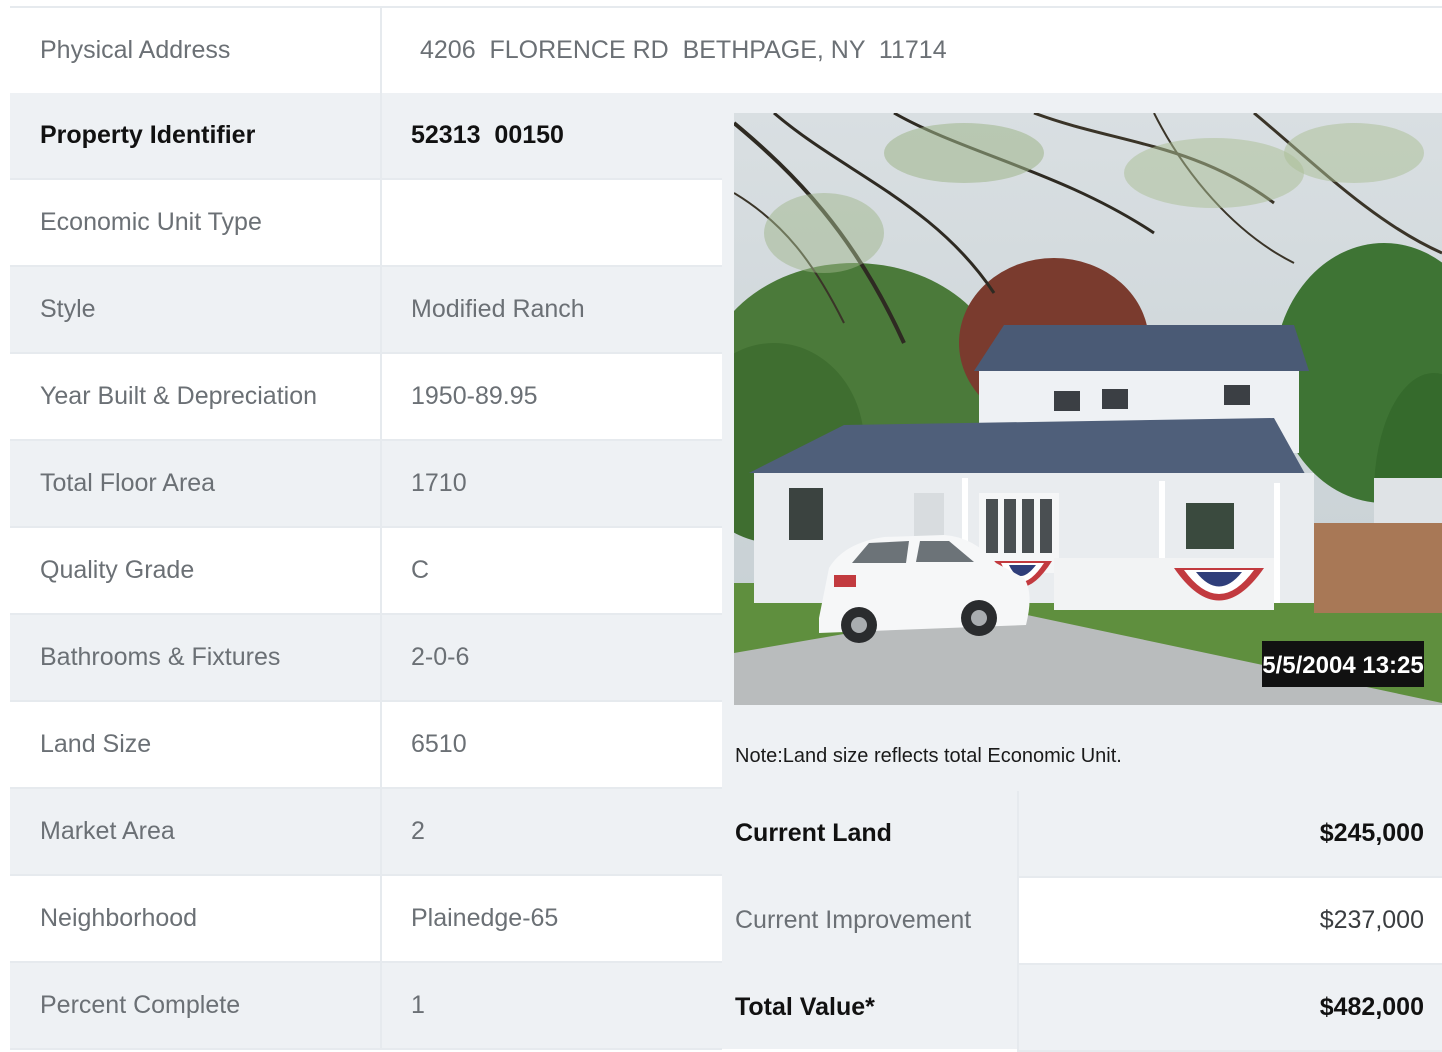 The image size is (1442, 1052). I want to click on detail-row-property-identifier: Property Identifier 52313 00150, so click(366, 136).